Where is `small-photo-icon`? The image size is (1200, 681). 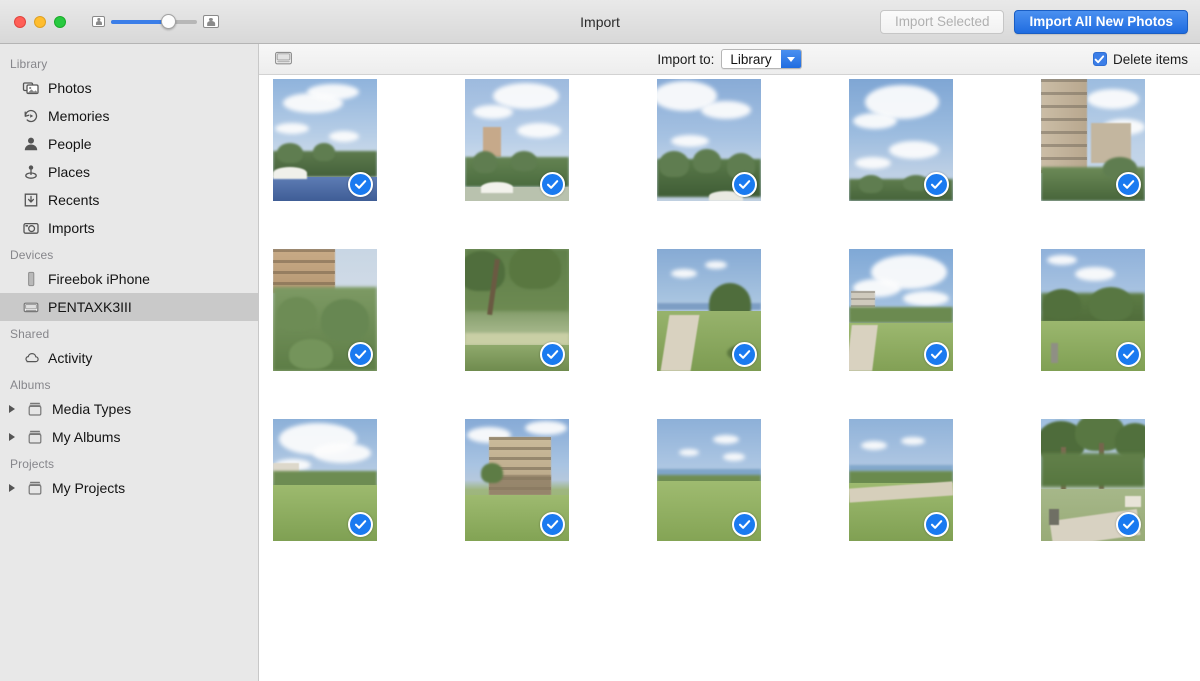
small-photo-icon is located at coordinates (98, 21).